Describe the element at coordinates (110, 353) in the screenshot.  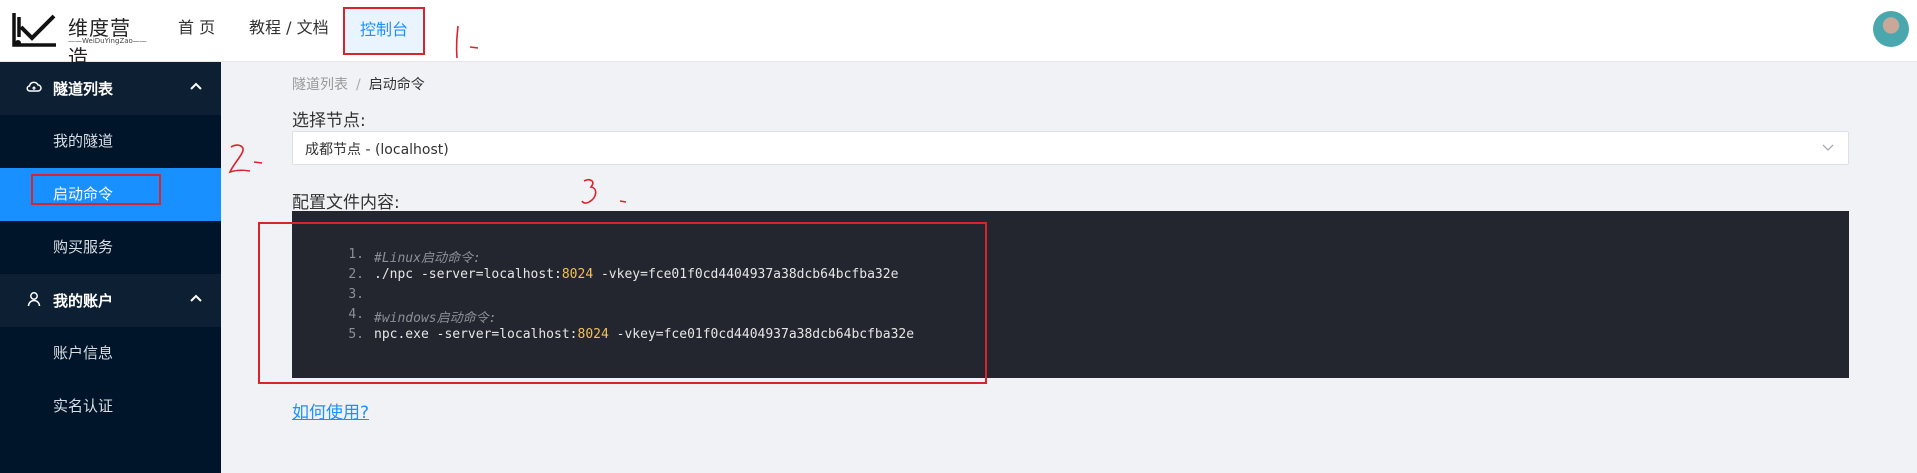
I see `sidebar-item-account-info: 账户信息` at that location.